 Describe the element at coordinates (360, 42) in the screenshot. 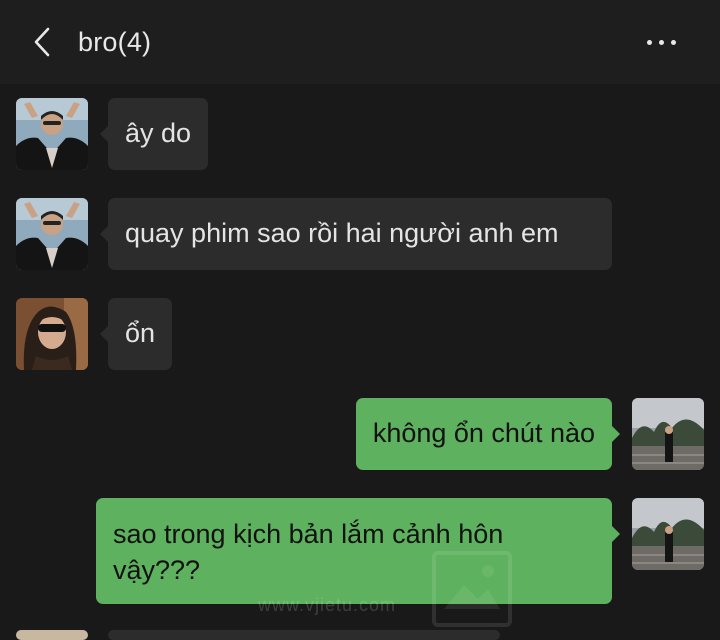

I see `chat-header: bro(4)` at that location.